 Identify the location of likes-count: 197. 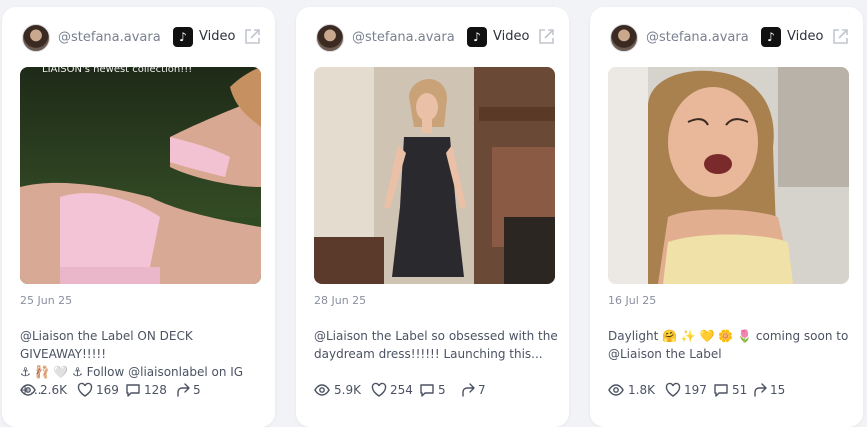
(695, 390).